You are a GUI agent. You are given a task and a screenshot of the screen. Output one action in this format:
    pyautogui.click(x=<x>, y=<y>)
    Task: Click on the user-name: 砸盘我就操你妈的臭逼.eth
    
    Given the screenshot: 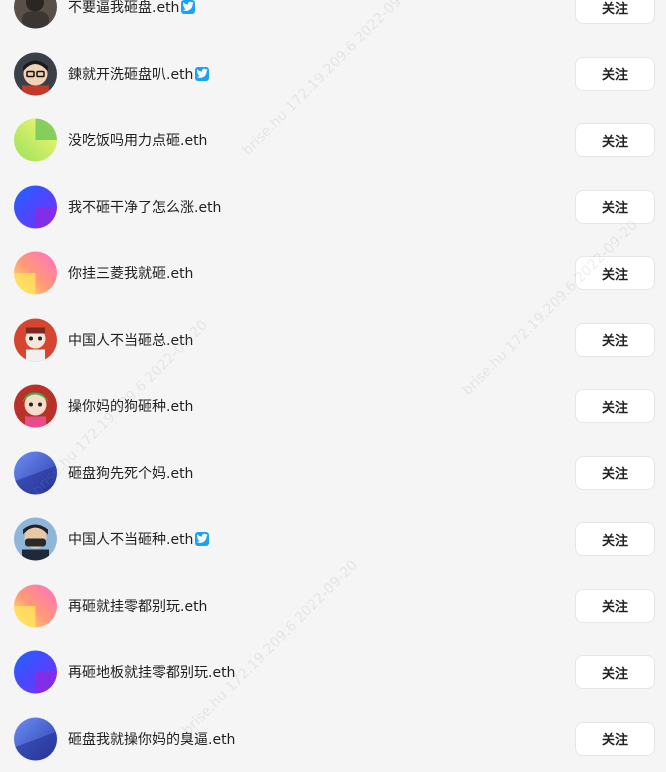 What is the action you would take?
    pyautogui.click(x=151, y=739)
    